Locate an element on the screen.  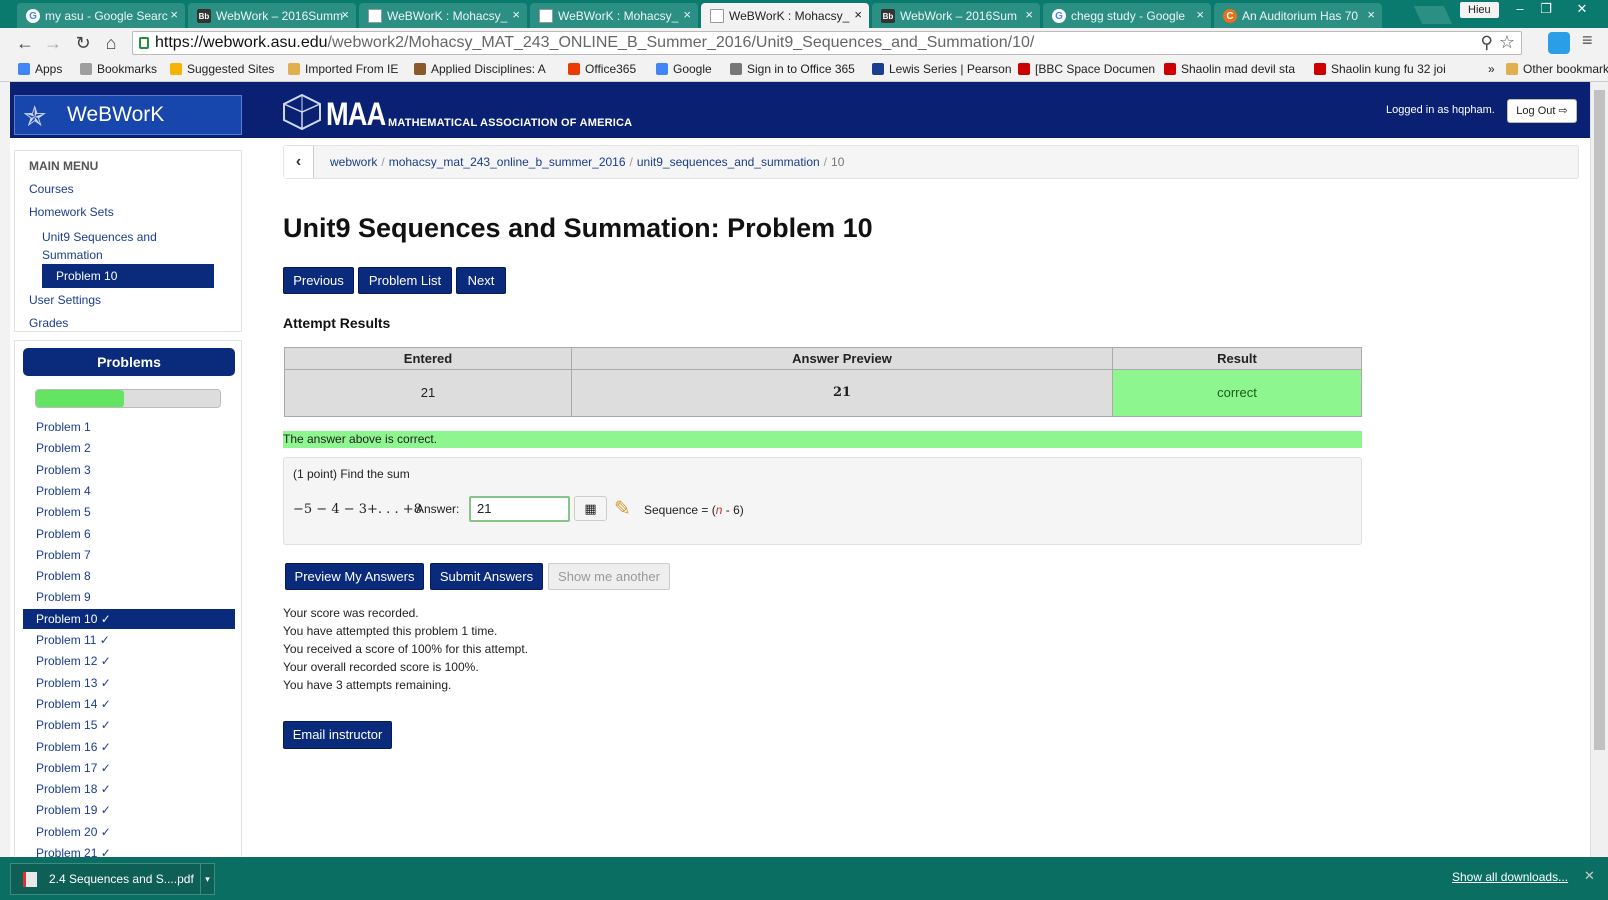
bookmark-item: [BBC Space Documen is located at coordinates (1086, 69).